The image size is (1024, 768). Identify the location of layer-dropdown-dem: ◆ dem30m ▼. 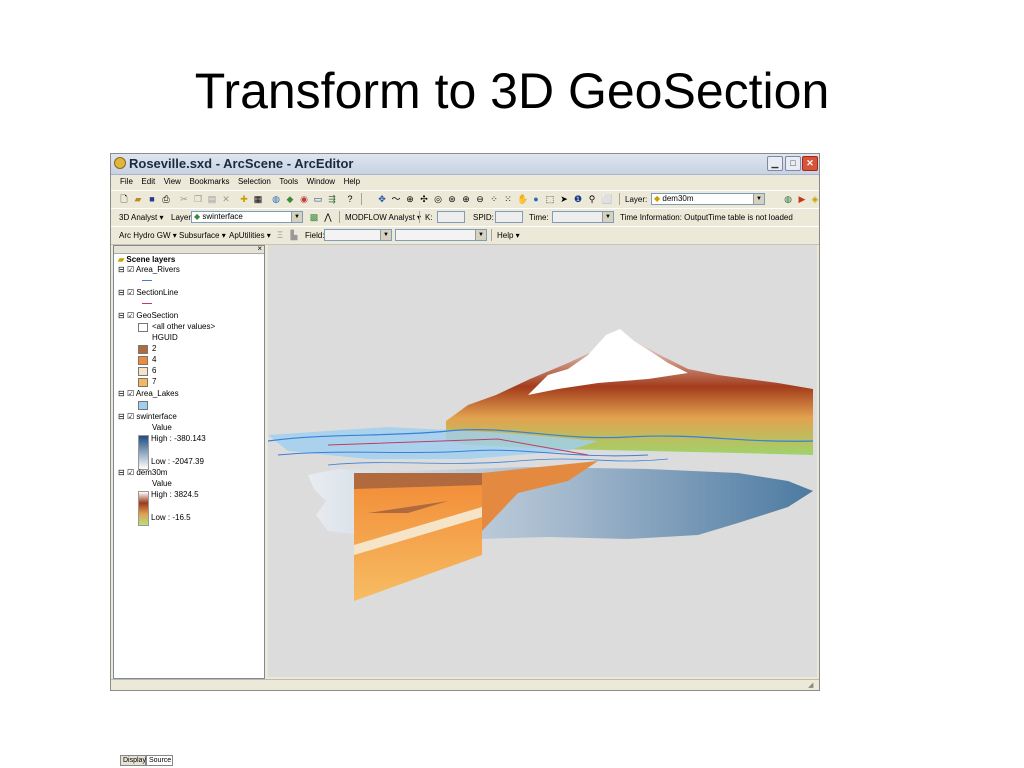
(708, 199).